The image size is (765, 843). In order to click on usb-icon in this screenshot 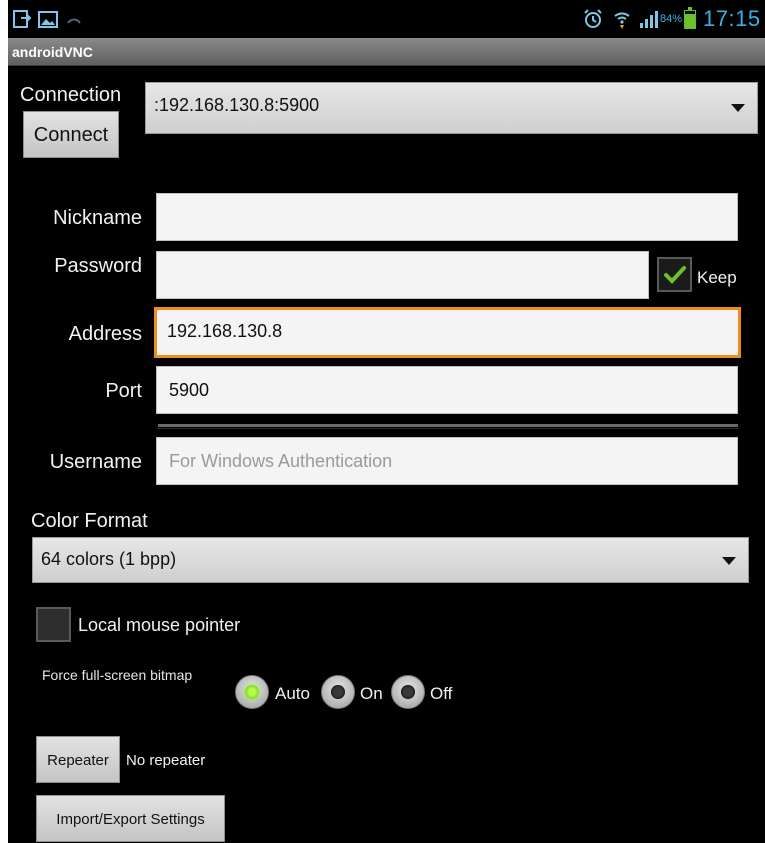, I will do `click(22, 19)`.